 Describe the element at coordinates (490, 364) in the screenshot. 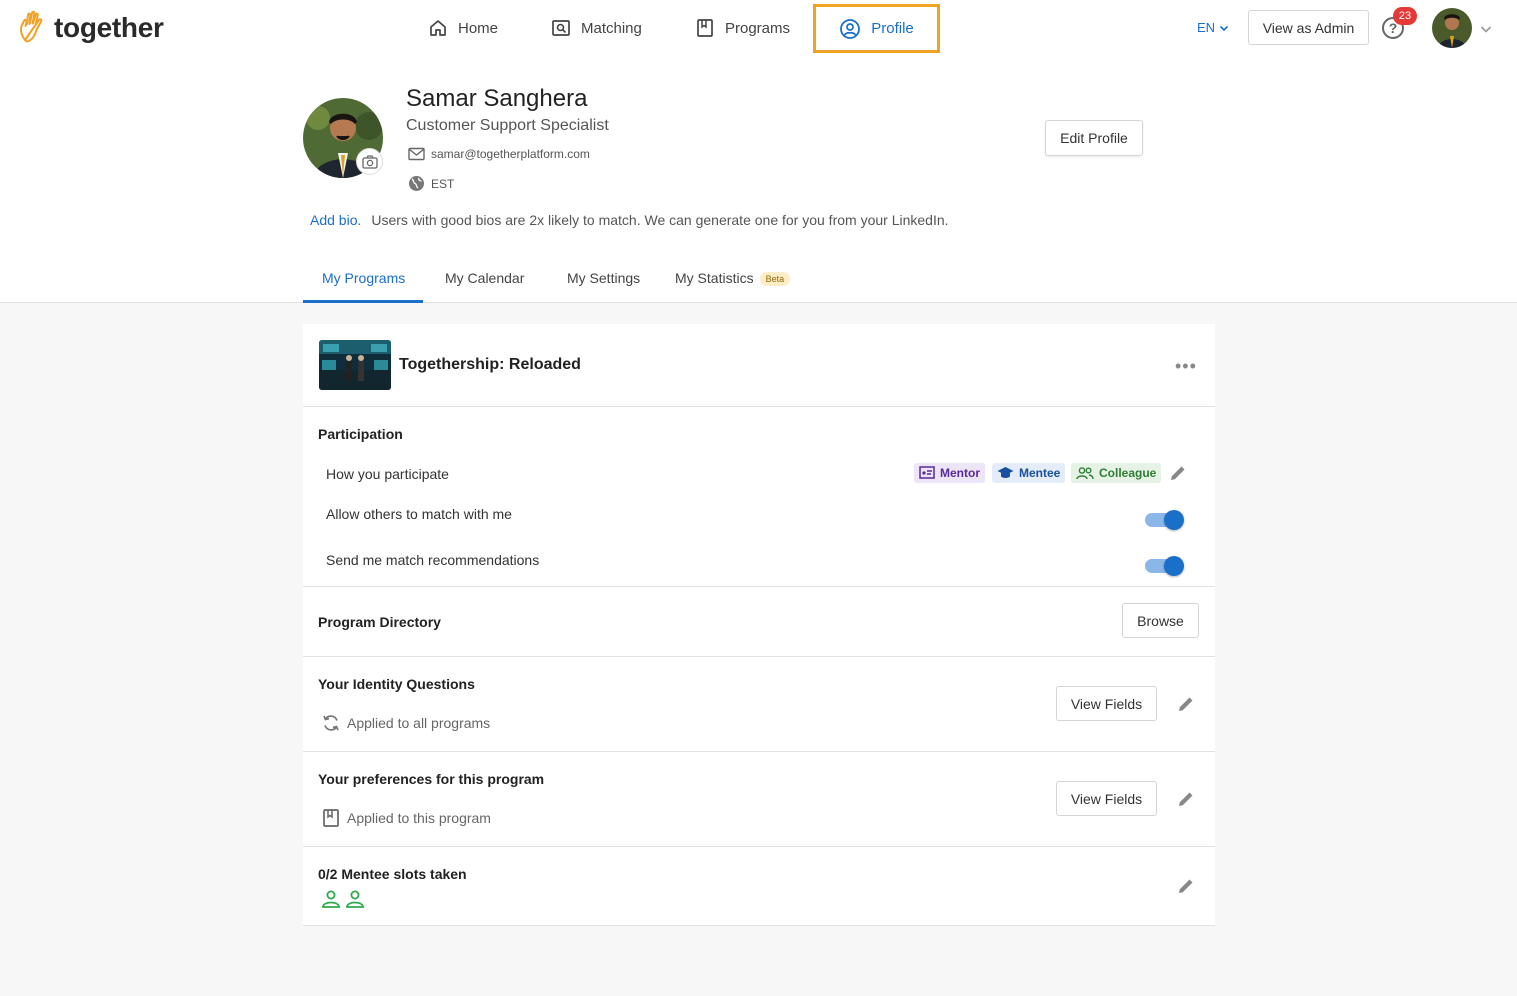

I see `program-title: Togethership: Reloaded` at that location.